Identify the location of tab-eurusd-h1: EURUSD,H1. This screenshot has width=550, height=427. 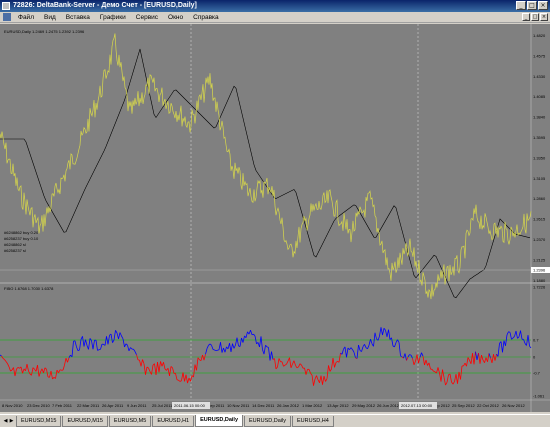
(173, 421).